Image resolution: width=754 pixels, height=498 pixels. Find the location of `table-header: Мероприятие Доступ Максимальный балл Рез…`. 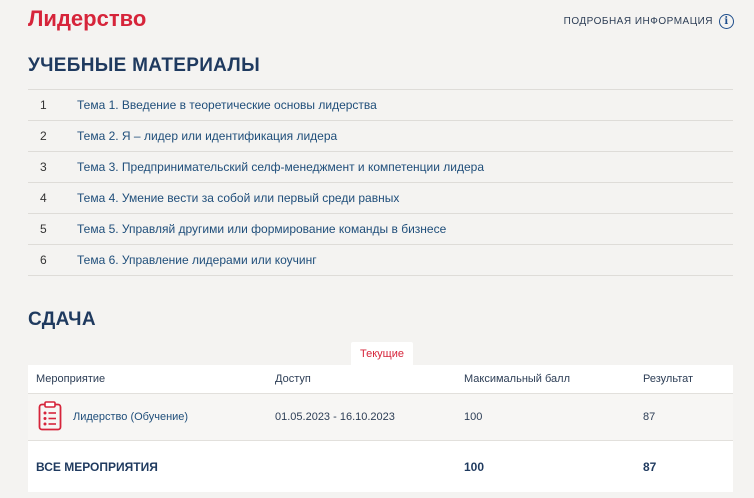

table-header: Мероприятие Доступ Максимальный балл Рез… is located at coordinates (380, 379).